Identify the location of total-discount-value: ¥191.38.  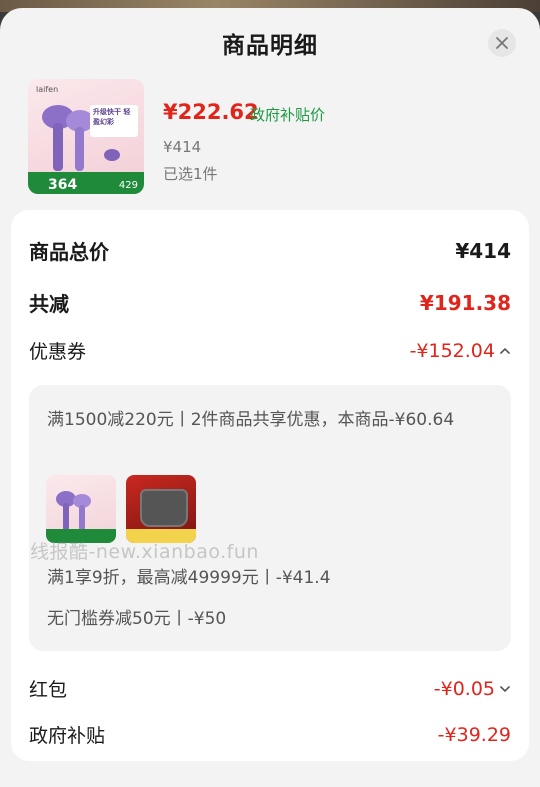
(465, 302).